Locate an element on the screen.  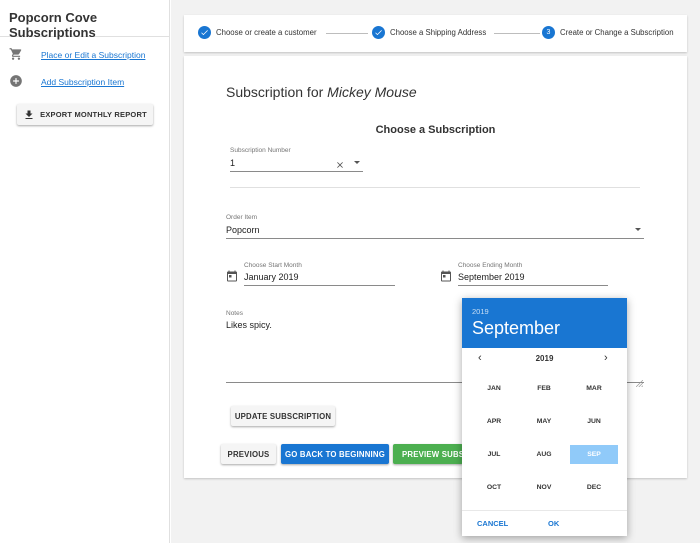
page-title: Subscription for Mickey Mouse is located at coordinates (321, 92).